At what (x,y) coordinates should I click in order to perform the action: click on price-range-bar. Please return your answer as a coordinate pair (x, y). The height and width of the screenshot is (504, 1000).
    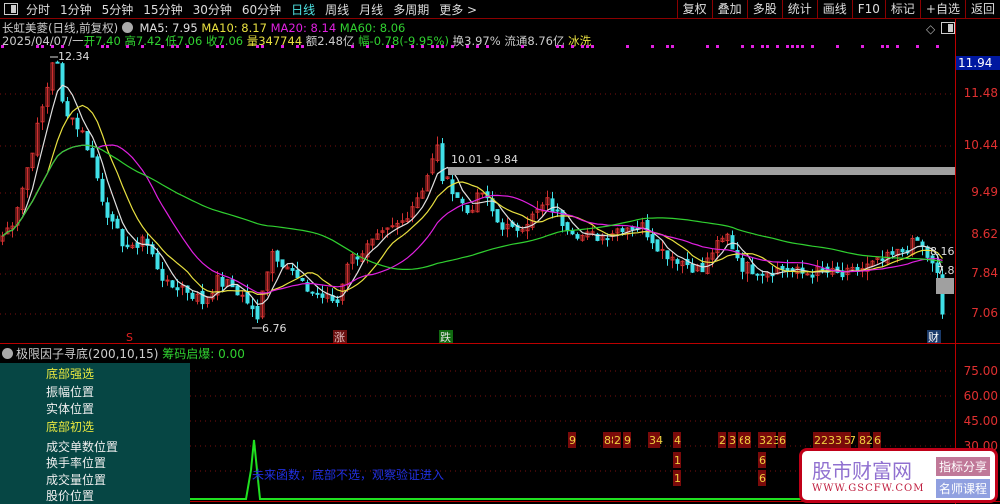
    Looking at the image, I should click on (701, 171).